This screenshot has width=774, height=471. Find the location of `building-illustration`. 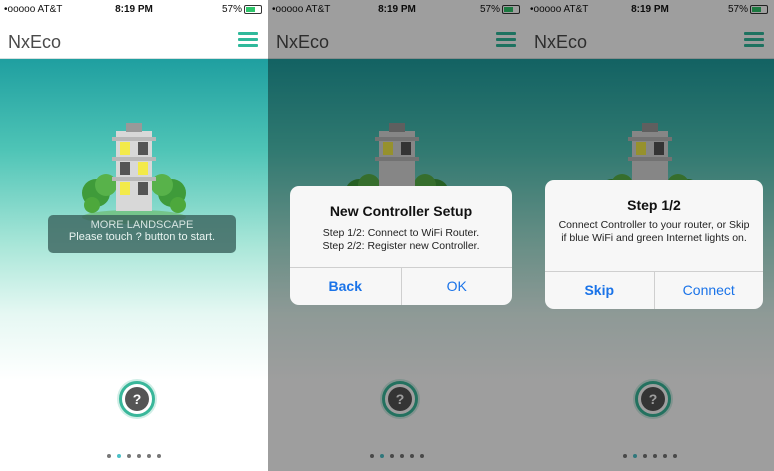

building-illustration is located at coordinates (134, 173).